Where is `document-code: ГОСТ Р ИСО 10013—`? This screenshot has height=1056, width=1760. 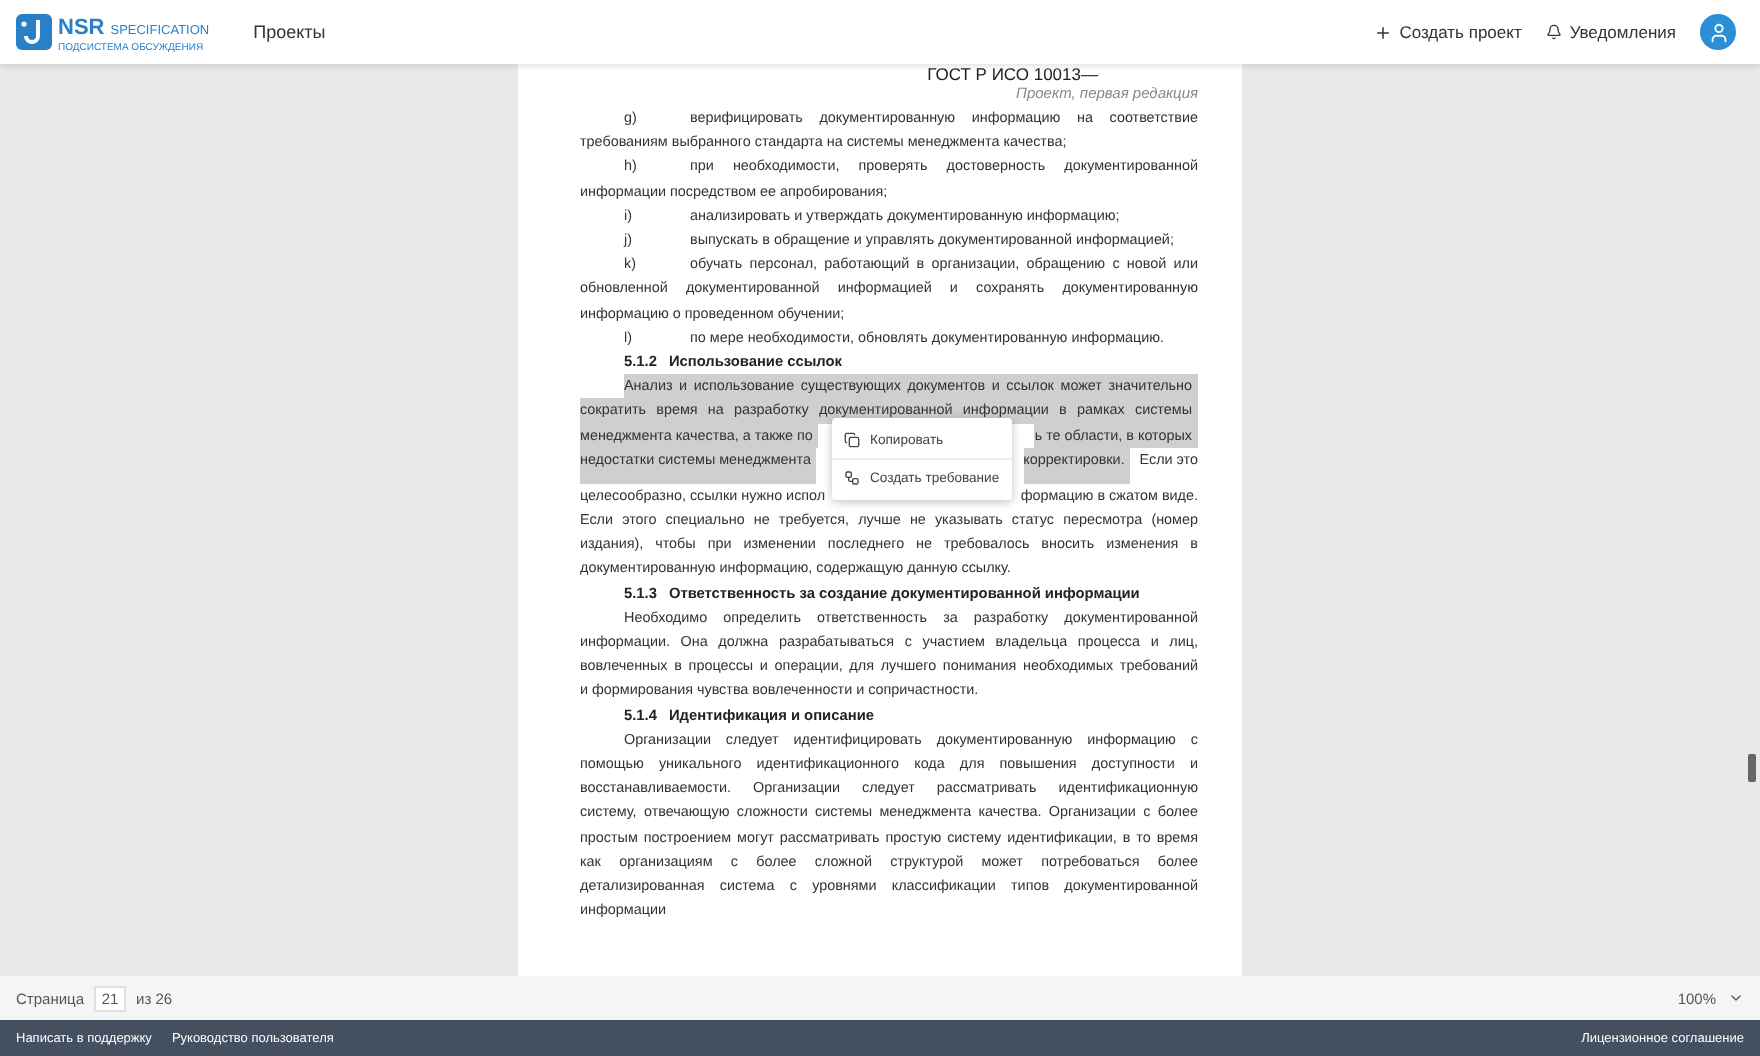 document-code: ГОСТ Р ИСО 10013— is located at coordinates (1012, 75).